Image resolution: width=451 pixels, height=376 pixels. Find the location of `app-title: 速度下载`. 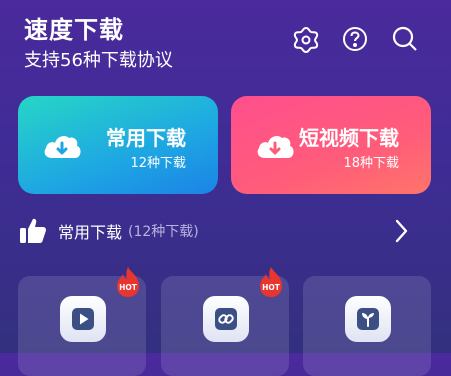

app-title: 速度下载 is located at coordinates (74, 30).